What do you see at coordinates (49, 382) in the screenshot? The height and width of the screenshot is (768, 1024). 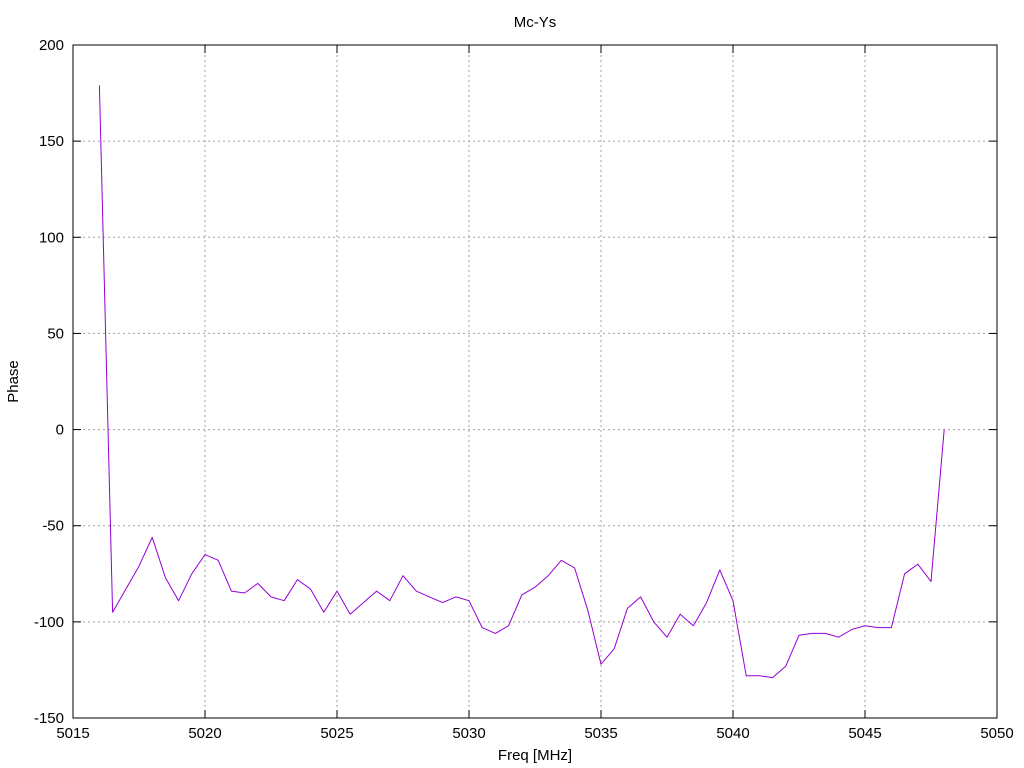 I see `y-tick-labels: -150 -100 -50 0 50 100 150 200` at bounding box center [49, 382].